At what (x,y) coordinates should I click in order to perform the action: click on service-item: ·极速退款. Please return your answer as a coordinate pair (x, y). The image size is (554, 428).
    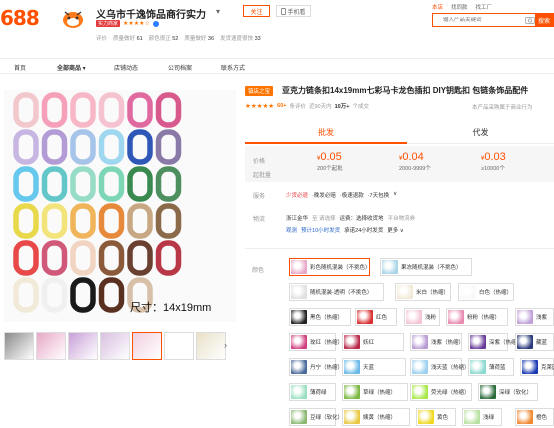
    Looking at the image, I should click on (352, 195).